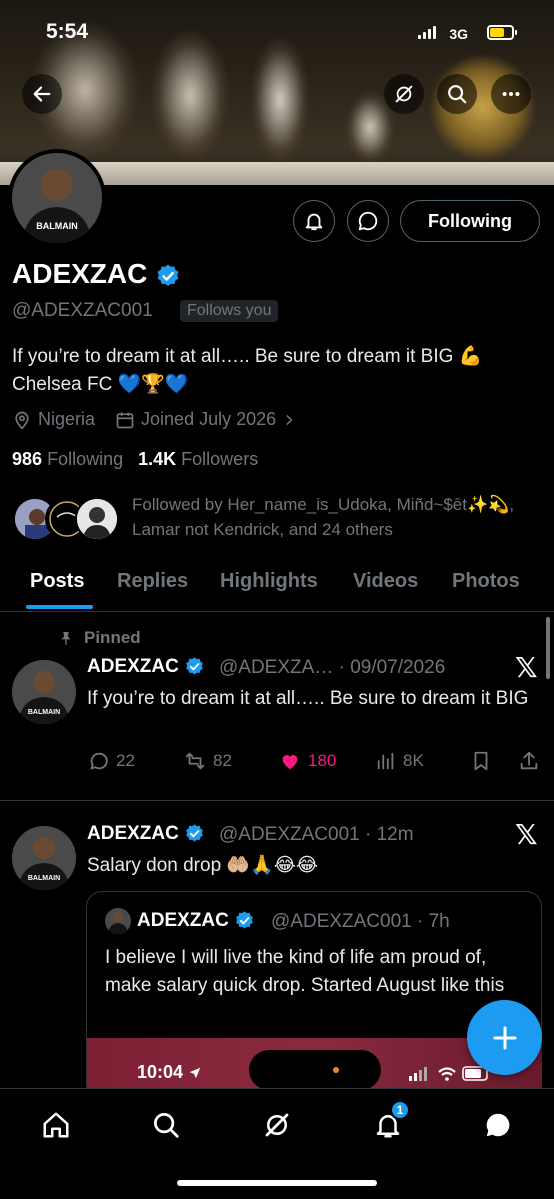  What do you see at coordinates (195, 1073) in the screenshot?
I see `location-arrow-icon` at bounding box center [195, 1073].